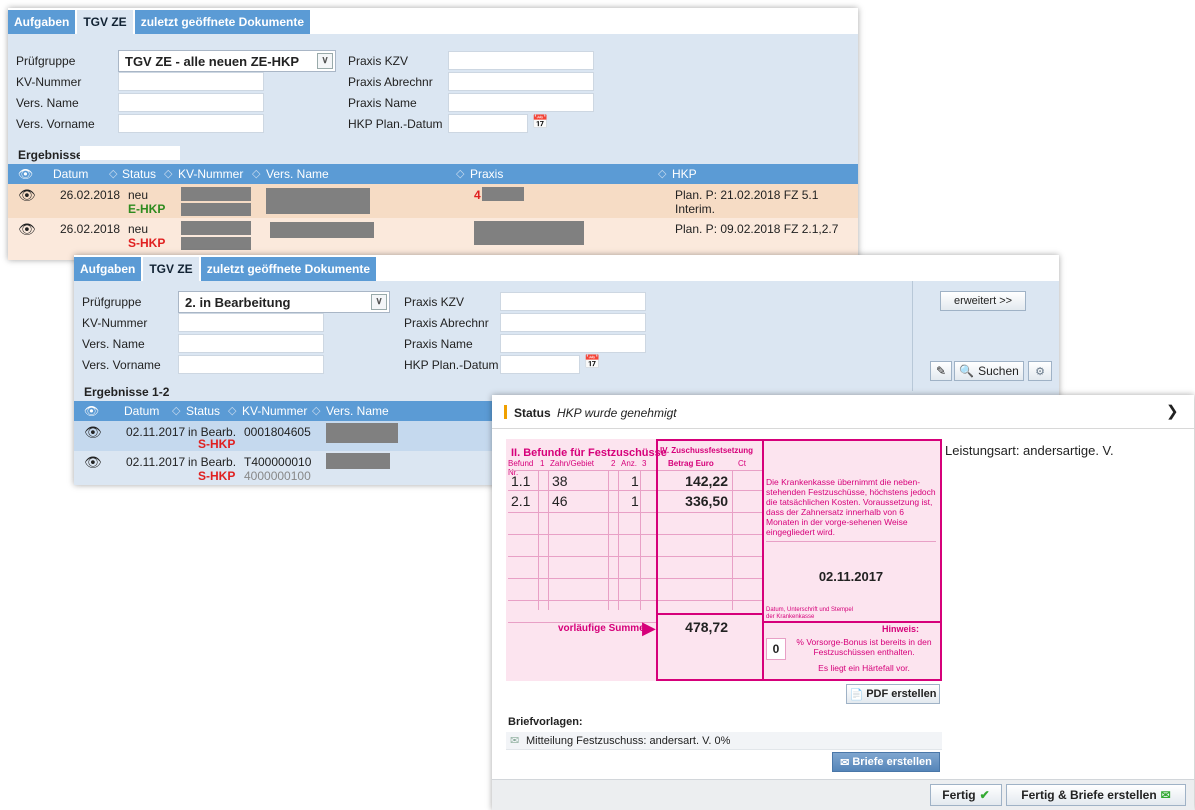  I want to click on briefe-button: ✉ Briefe erstellen, so click(886, 762).